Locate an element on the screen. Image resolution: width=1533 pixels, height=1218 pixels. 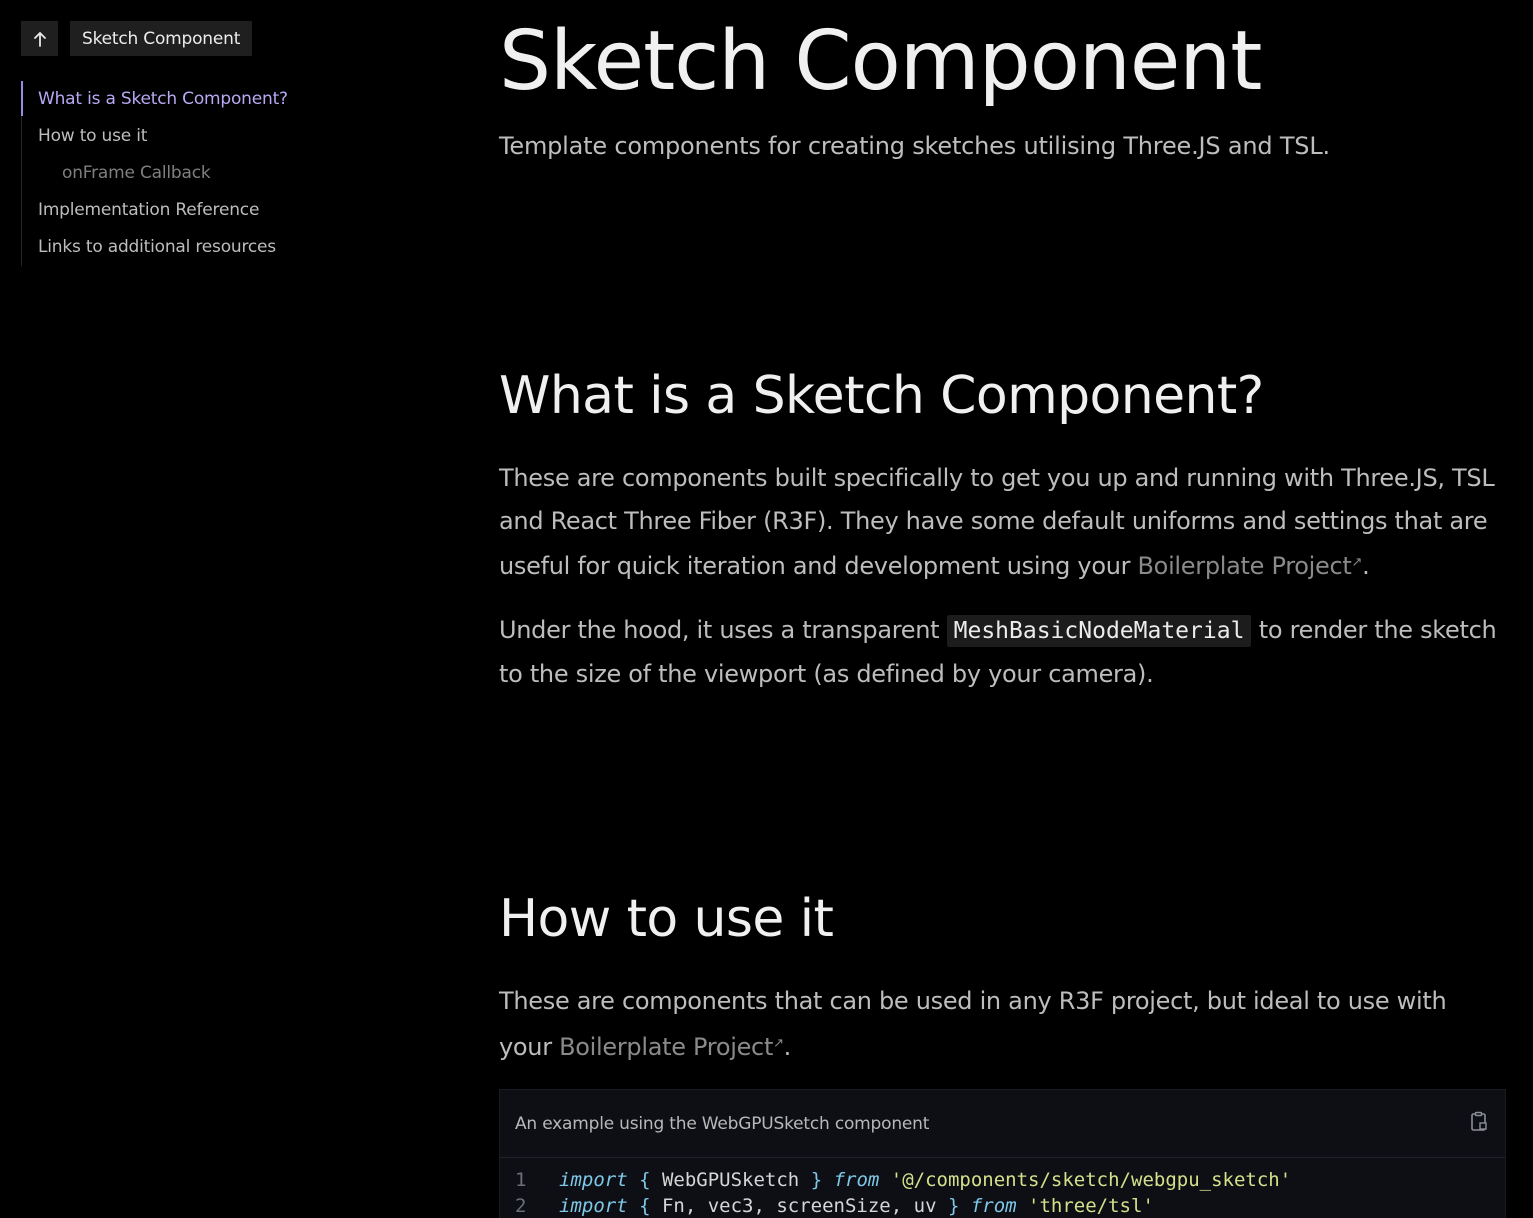
inline-code: MeshBasicNodeMaterial is located at coordinates (1099, 631).